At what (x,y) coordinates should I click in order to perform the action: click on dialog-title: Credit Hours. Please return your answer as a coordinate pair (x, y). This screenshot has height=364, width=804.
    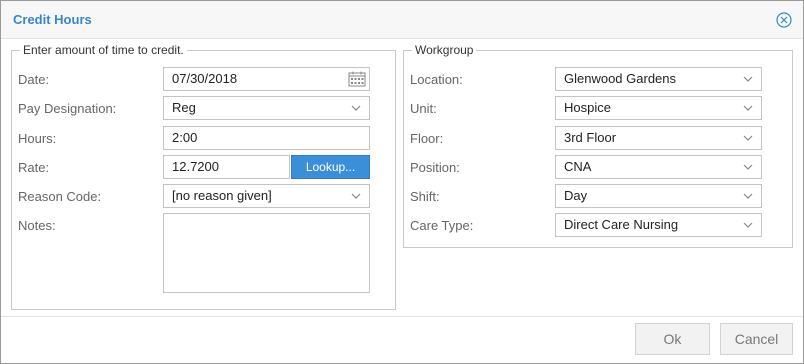
    Looking at the image, I should click on (52, 19).